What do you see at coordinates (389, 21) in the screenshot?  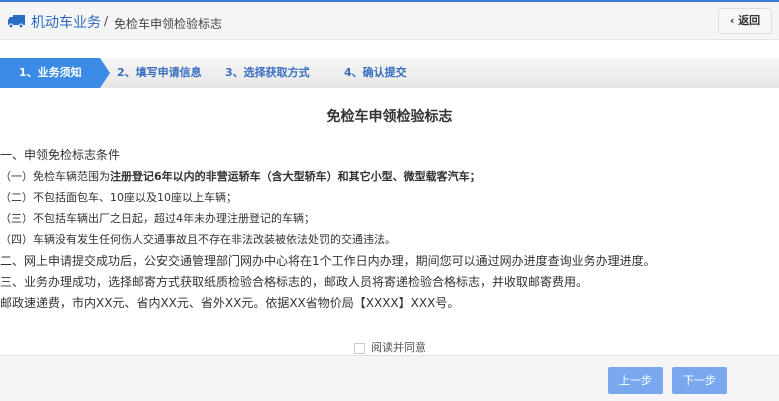 I see `header-bar: 机动车业务 / 免检车申领检验标志 ‹ 返回` at bounding box center [389, 21].